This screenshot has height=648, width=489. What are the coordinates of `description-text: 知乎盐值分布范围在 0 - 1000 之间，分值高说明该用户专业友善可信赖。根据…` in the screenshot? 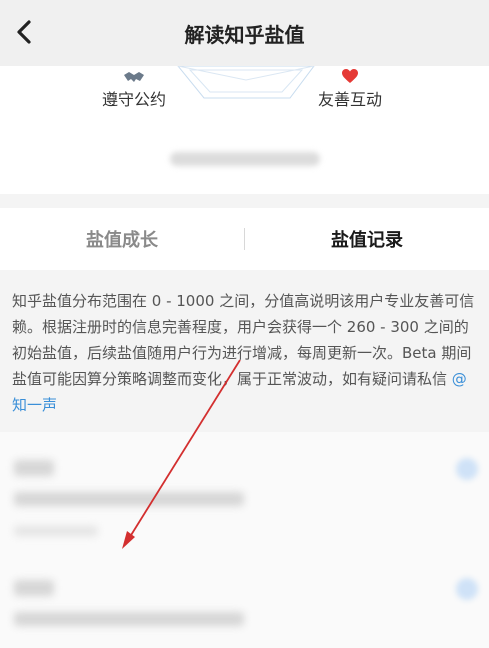 It's located at (243, 340).